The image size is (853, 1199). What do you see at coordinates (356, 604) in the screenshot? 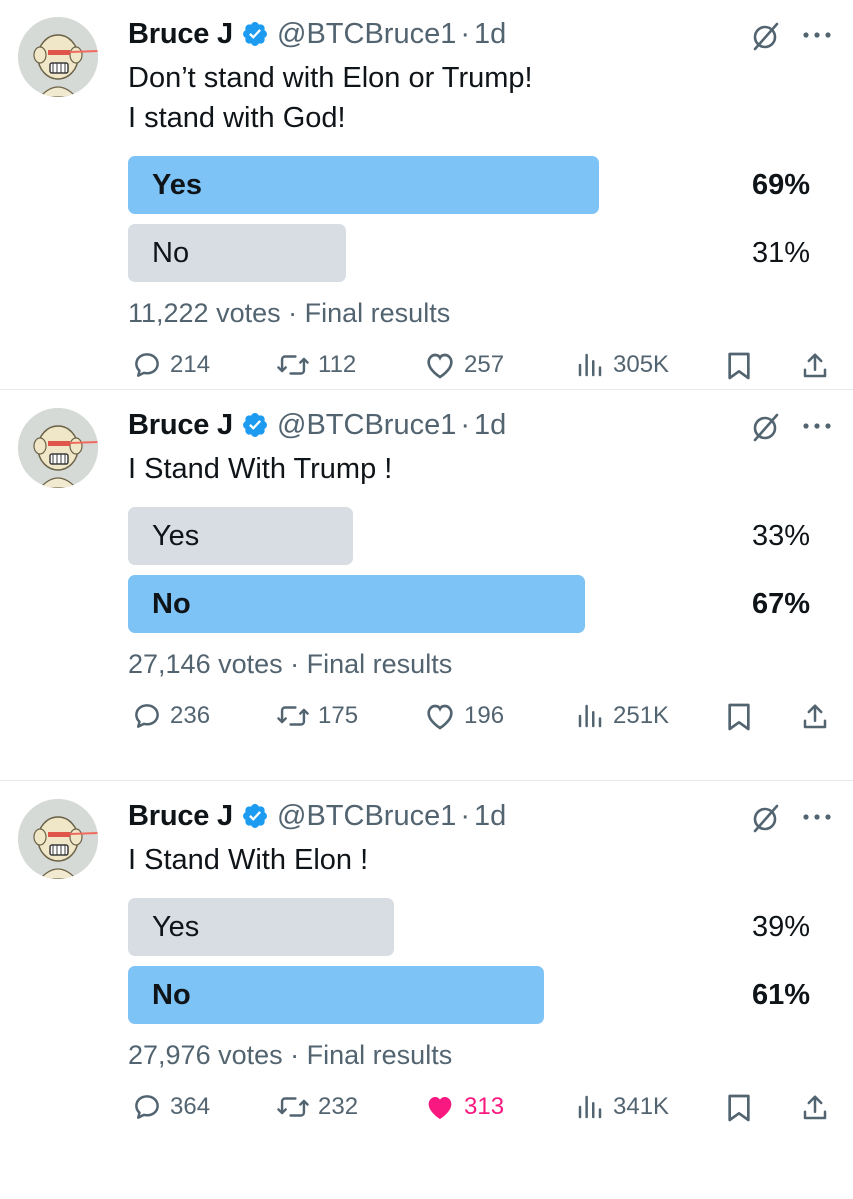
I see `poll-option-bar` at bounding box center [356, 604].